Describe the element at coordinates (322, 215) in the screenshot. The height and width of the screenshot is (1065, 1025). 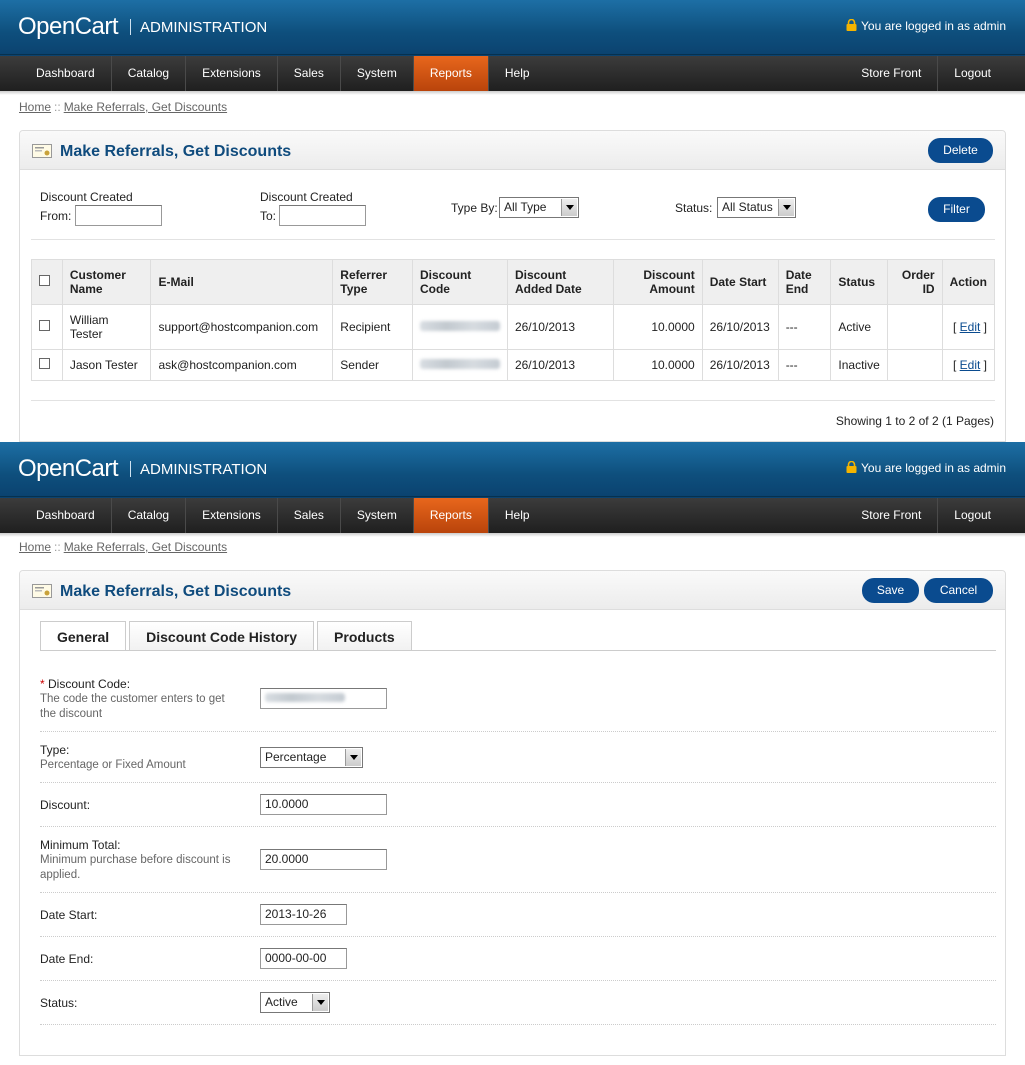
I see `created-to-input` at that location.